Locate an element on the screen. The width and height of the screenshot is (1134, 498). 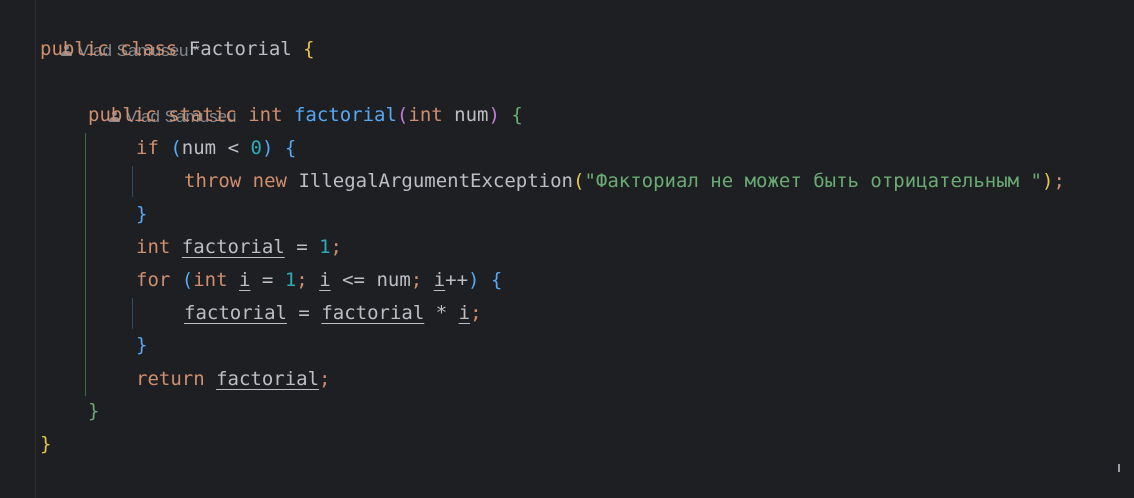
keyword: for is located at coordinates (153, 280).